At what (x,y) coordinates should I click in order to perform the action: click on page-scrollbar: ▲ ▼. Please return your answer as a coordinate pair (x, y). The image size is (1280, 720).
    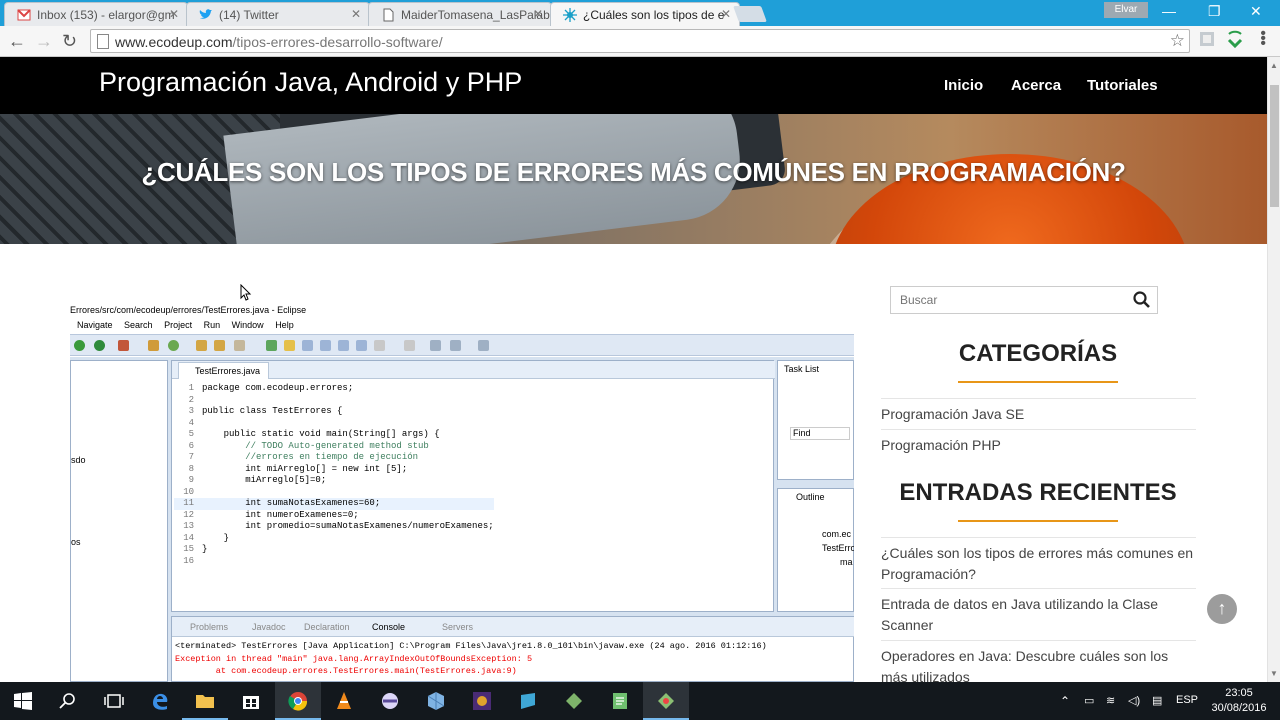
    Looking at the image, I should click on (1273, 369).